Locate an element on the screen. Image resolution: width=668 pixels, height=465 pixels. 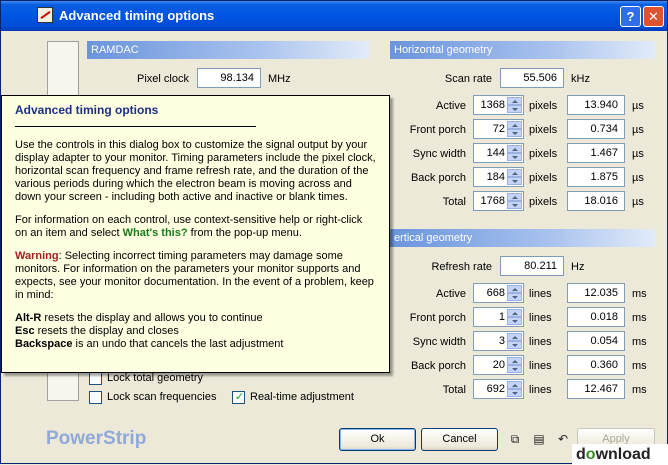
ramdac-header: RAMDAC is located at coordinates (228, 50).